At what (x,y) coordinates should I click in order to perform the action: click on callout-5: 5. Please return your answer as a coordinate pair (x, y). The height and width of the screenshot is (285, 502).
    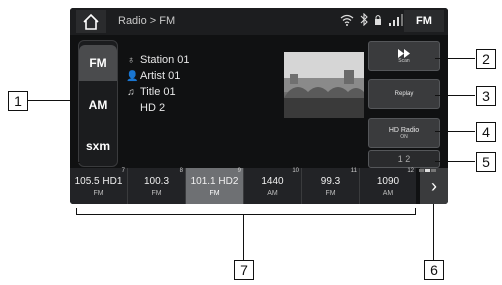
    Looking at the image, I should click on (486, 162).